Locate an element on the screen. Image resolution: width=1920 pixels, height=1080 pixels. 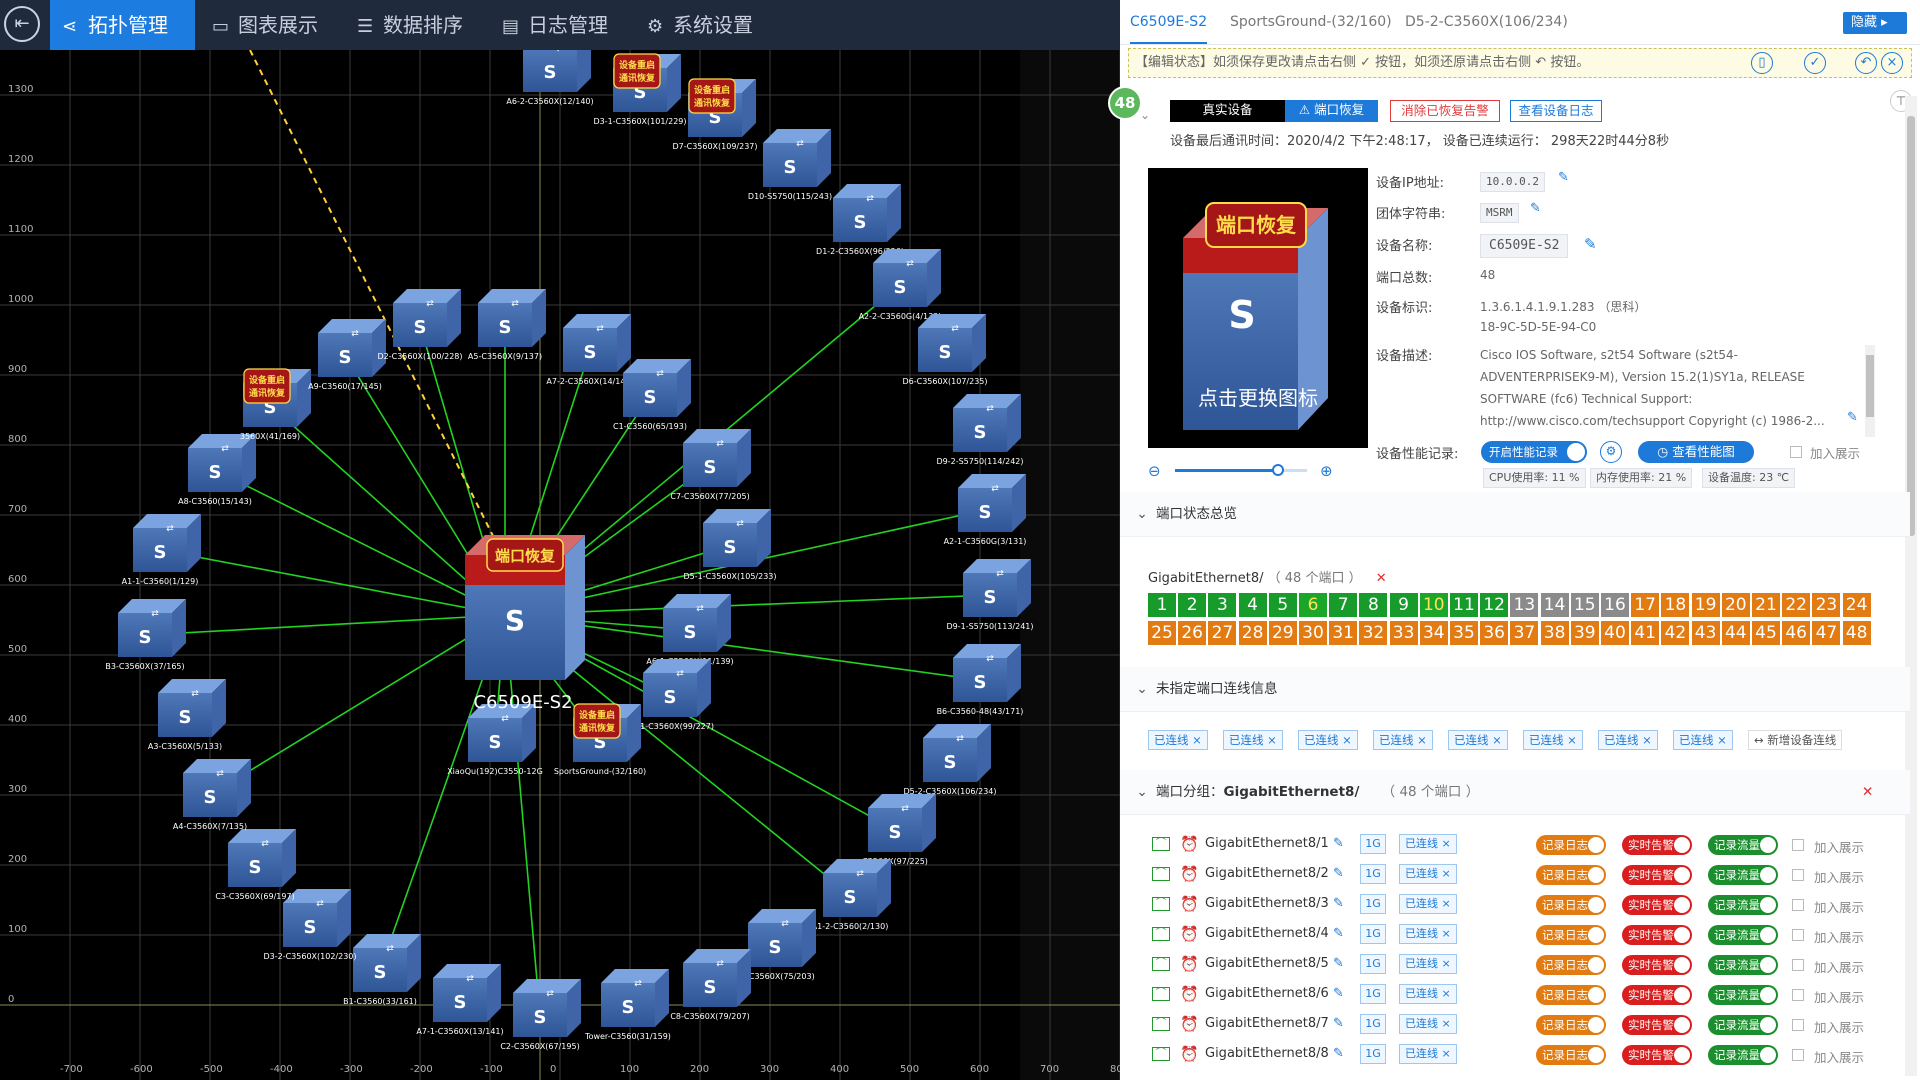
edit-desc-icon: ✎ is located at coordinates (1852, 417).